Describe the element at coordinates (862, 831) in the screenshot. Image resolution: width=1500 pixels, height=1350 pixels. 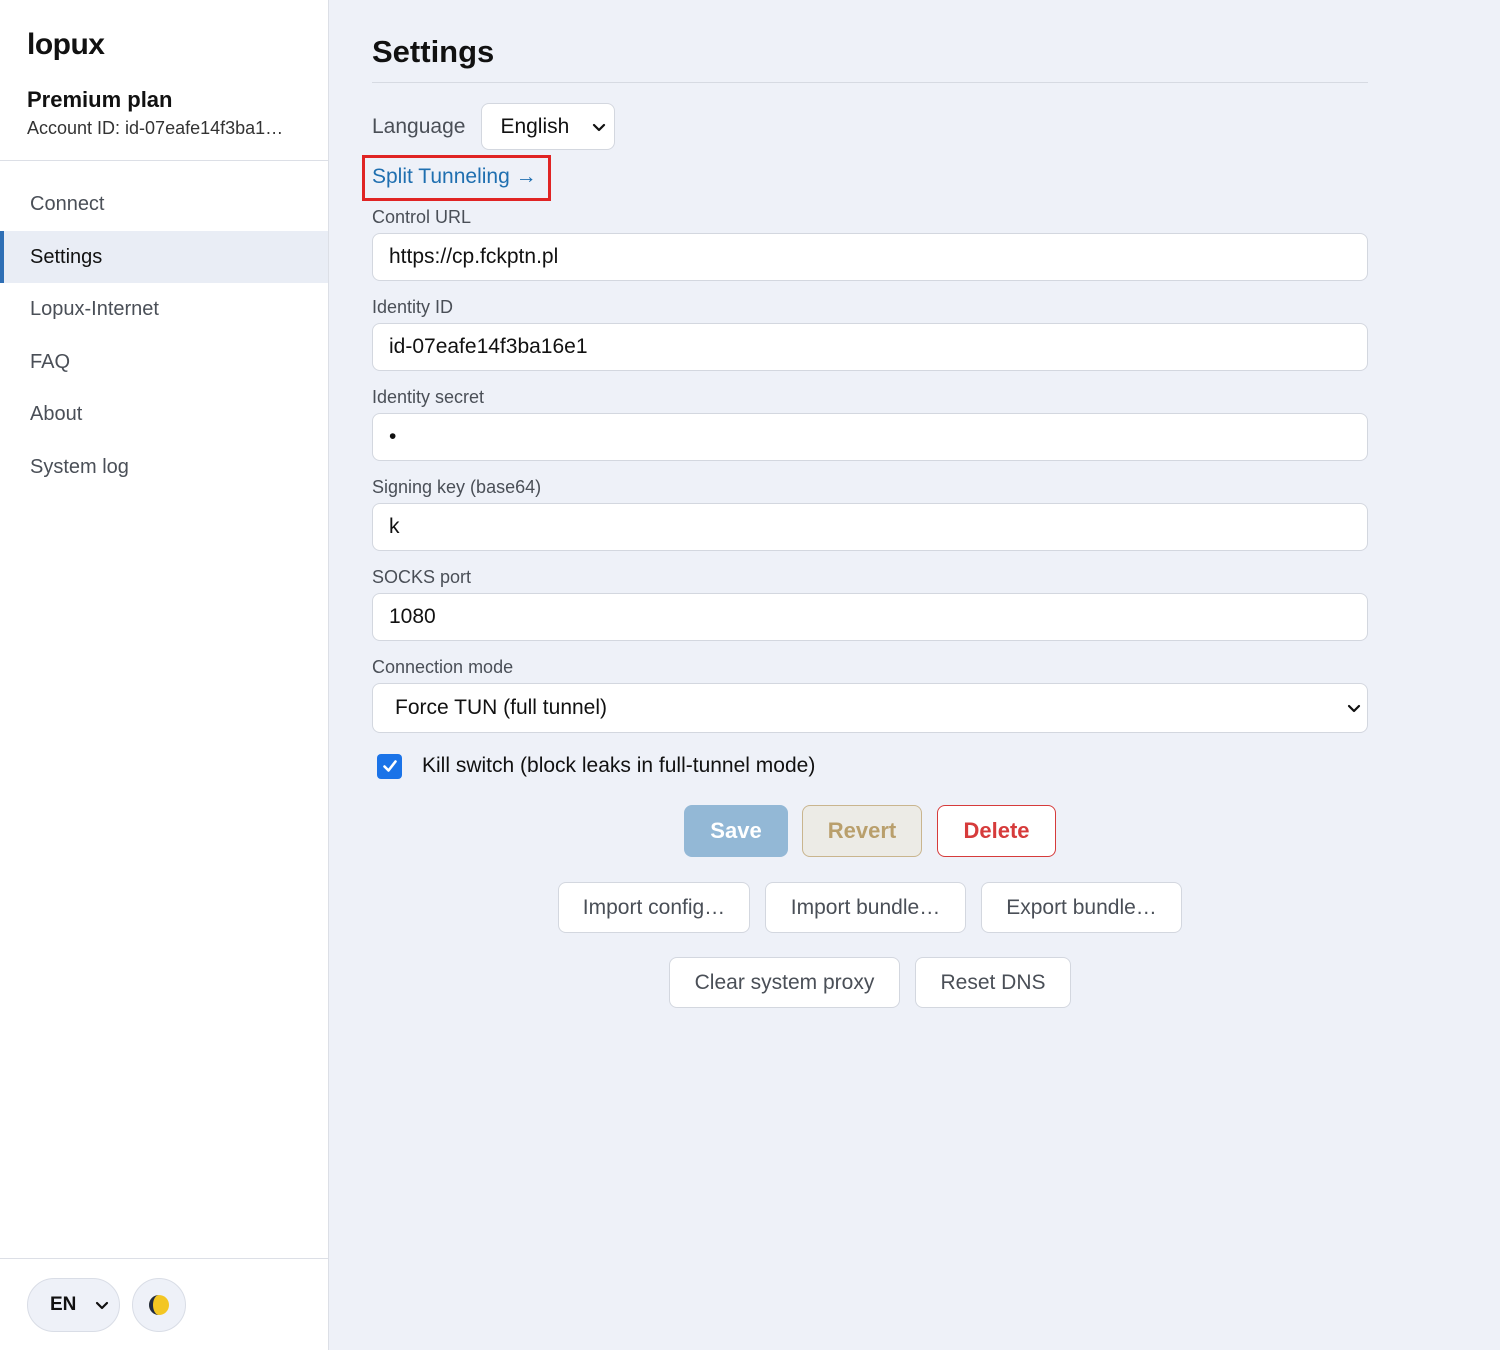
I see `revert-button: Revert` at that location.